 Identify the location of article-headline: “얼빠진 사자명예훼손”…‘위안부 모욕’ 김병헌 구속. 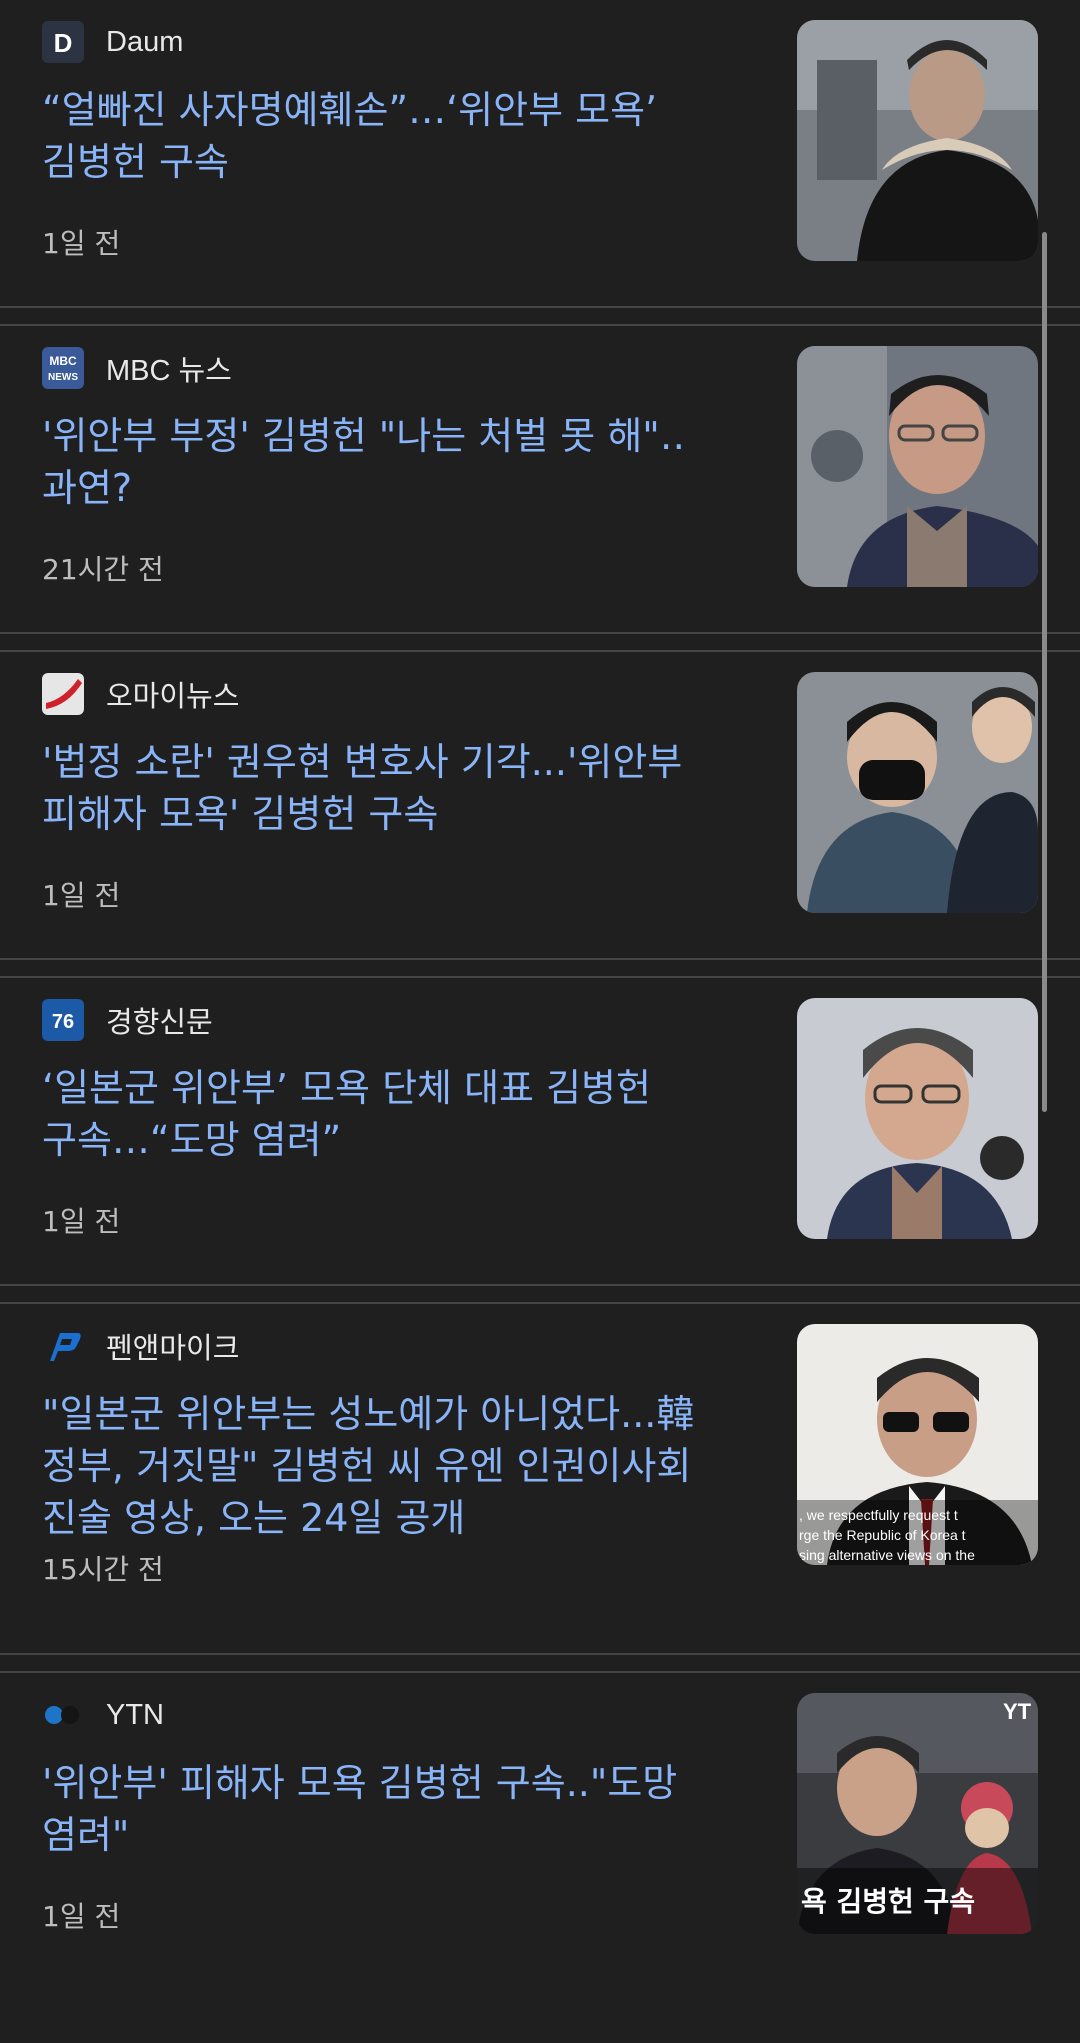
(392, 136).